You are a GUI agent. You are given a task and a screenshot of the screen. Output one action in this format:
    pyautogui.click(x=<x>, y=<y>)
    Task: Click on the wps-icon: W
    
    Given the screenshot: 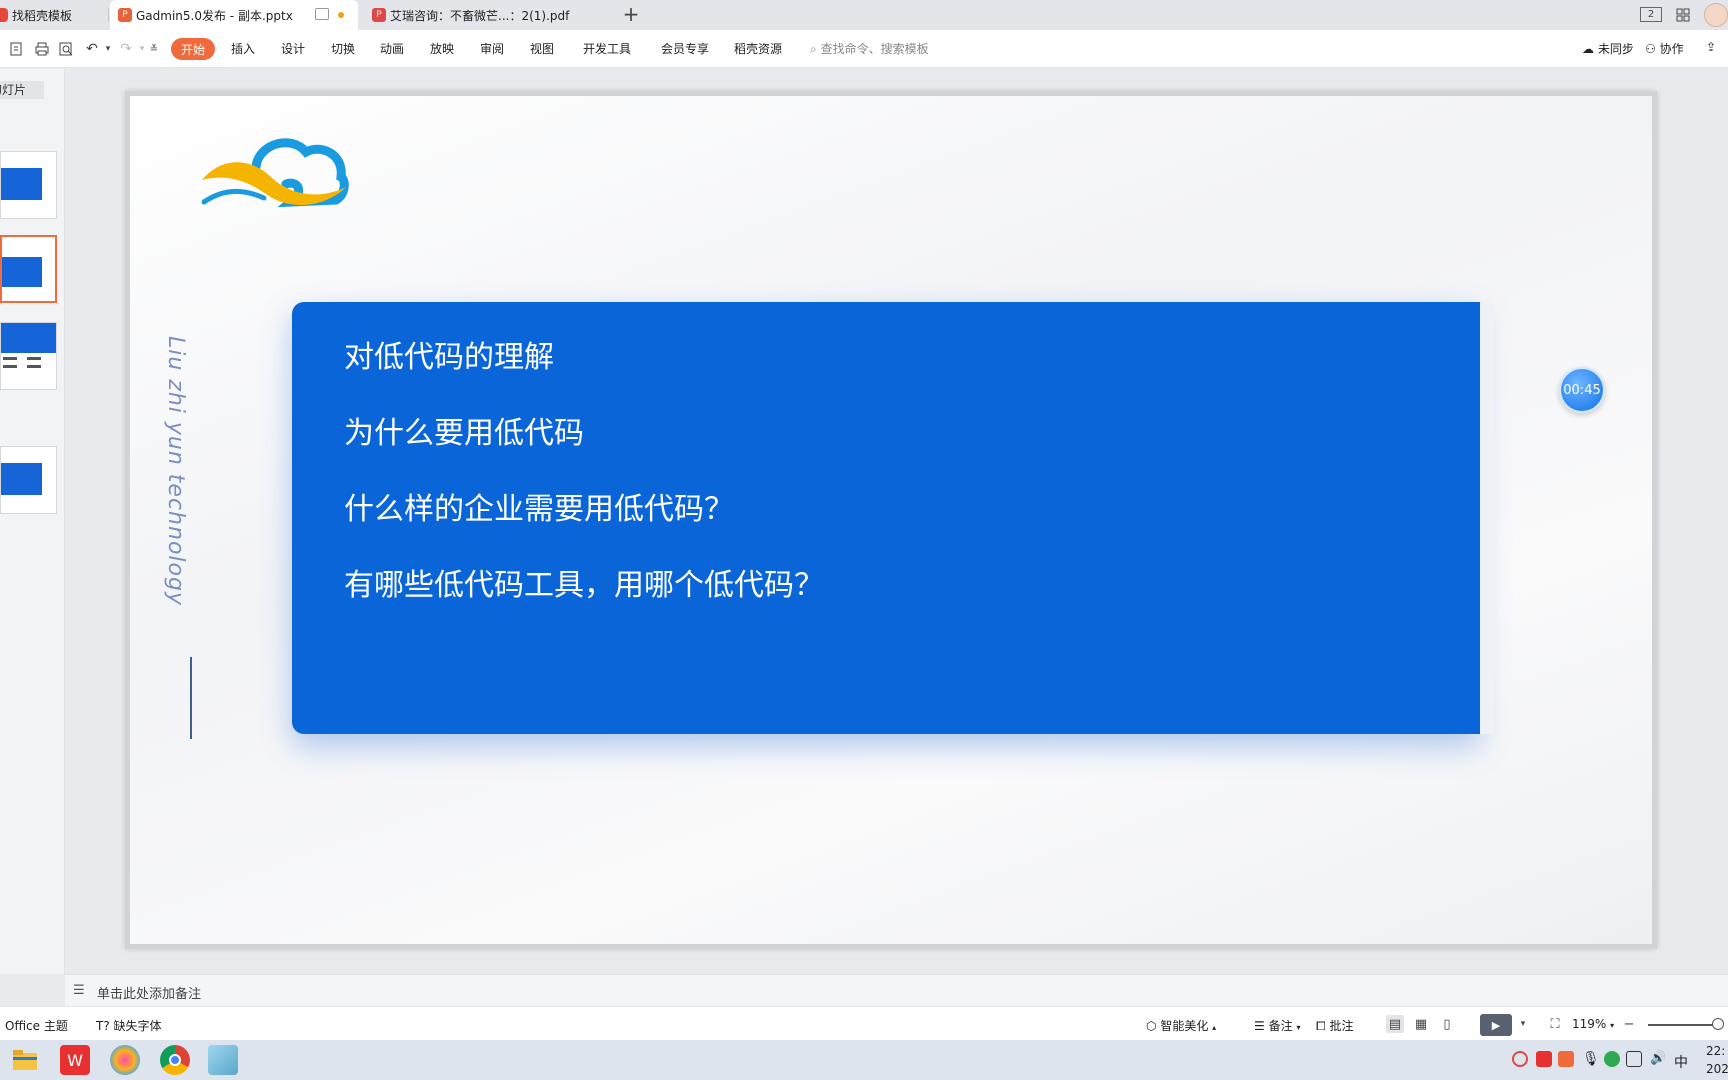 What is the action you would take?
    pyautogui.click(x=75, y=1060)
    